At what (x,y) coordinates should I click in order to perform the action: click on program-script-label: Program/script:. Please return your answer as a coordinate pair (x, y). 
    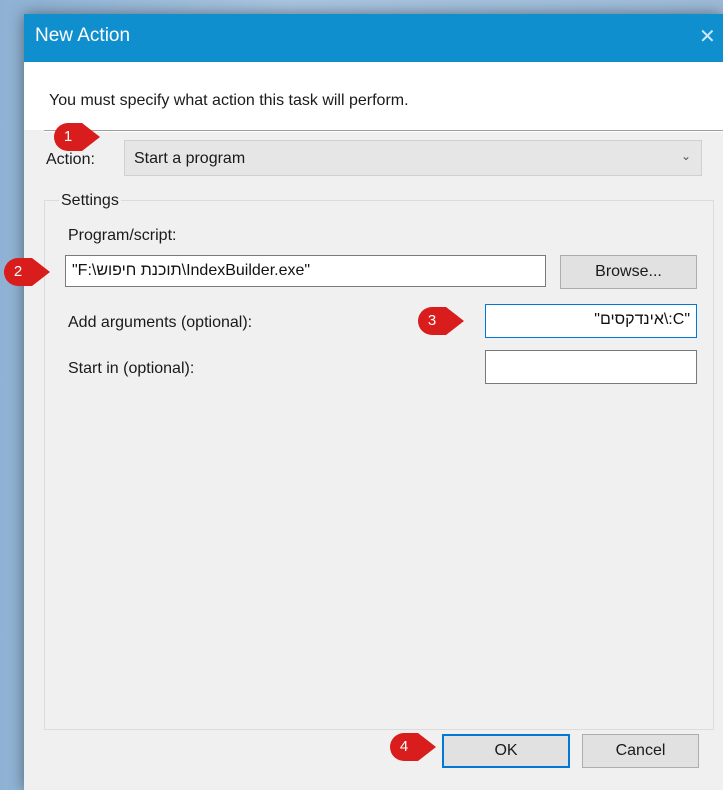
    Looking at the image, I should click on (122, 235).